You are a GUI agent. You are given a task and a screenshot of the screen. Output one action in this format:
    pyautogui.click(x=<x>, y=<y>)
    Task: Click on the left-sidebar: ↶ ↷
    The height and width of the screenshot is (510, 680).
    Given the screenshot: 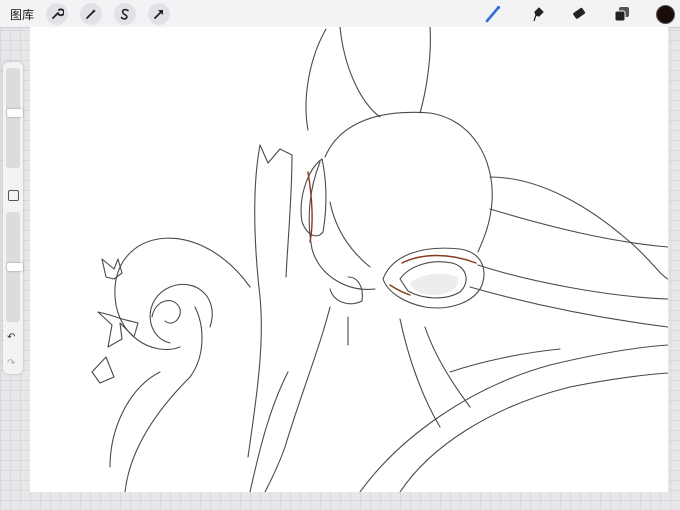 What is the action you would take?
    pyautogui.click(x=13, y=218)
    